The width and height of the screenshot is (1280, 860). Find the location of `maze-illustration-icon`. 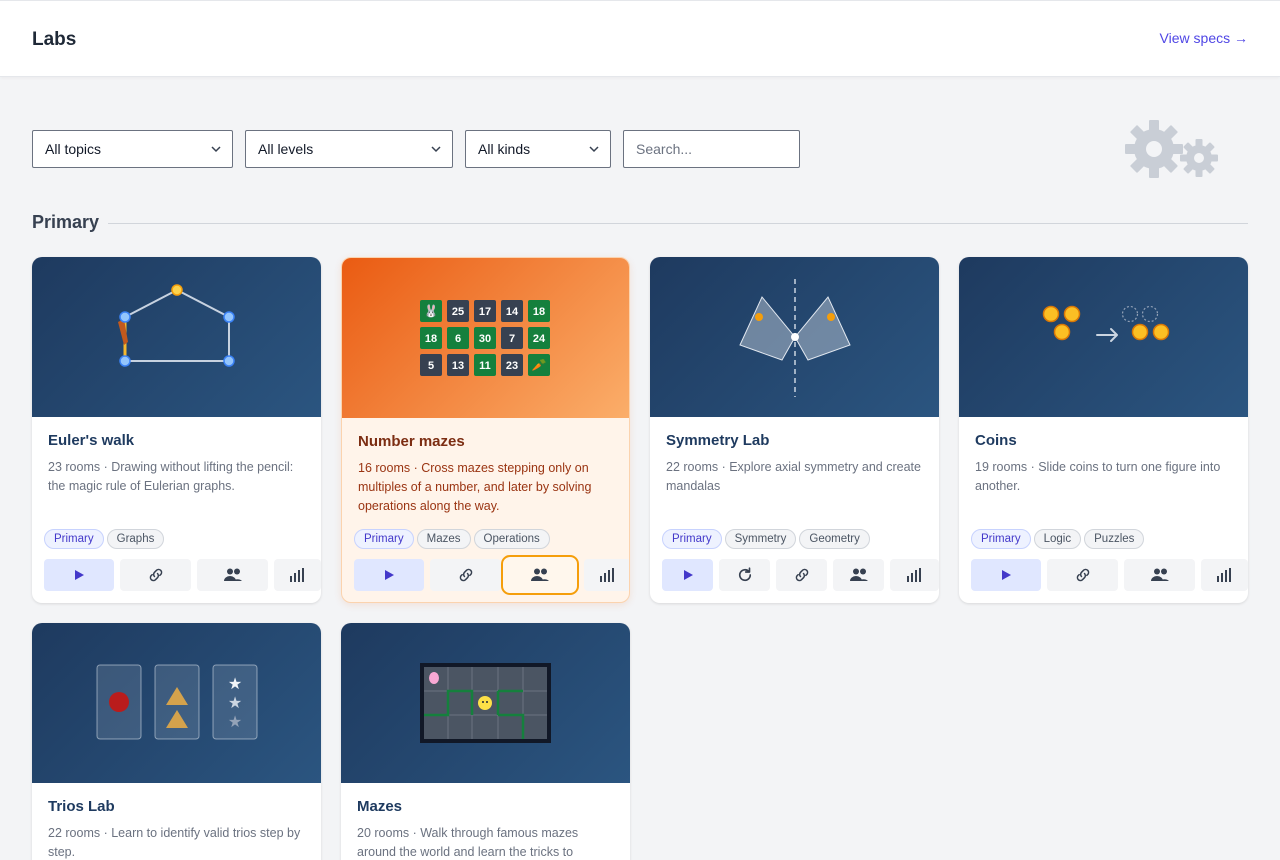

maze-illustration-icon is located at coordinates (485, 703).